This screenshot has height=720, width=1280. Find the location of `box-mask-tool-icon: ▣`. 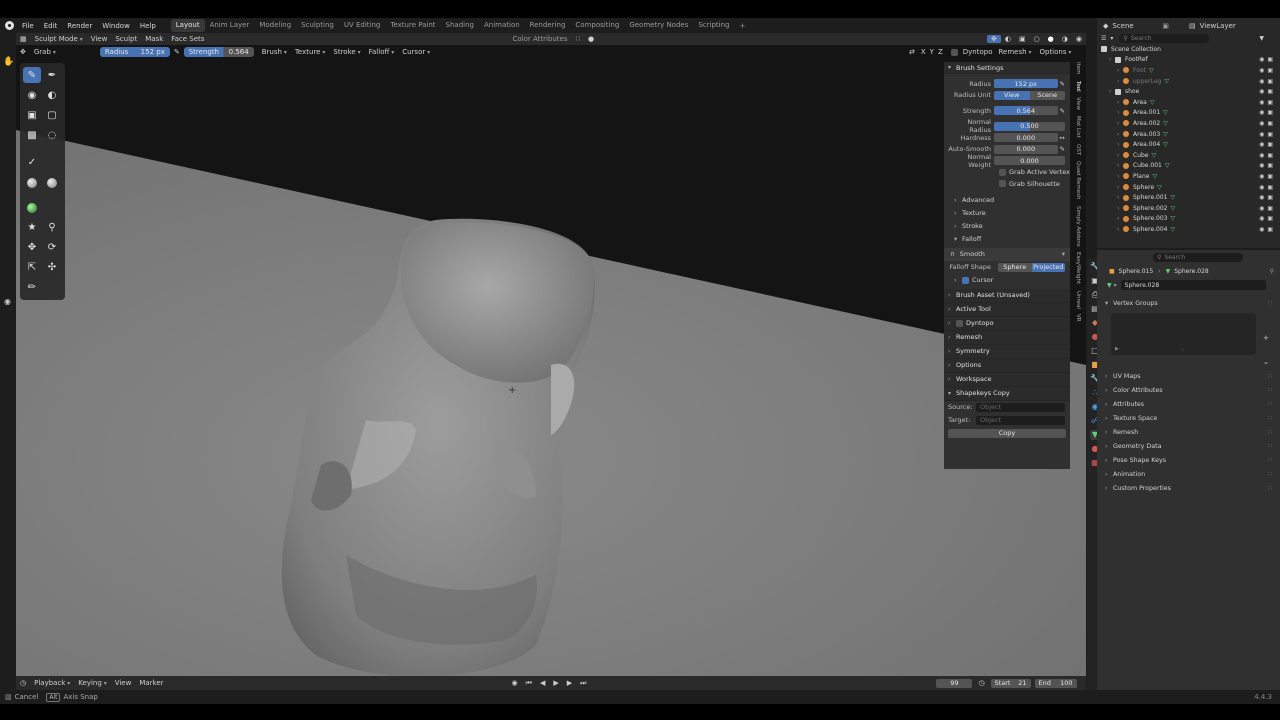

box-mask-tool-icon: ▣ is located at coordinates (32, 115).